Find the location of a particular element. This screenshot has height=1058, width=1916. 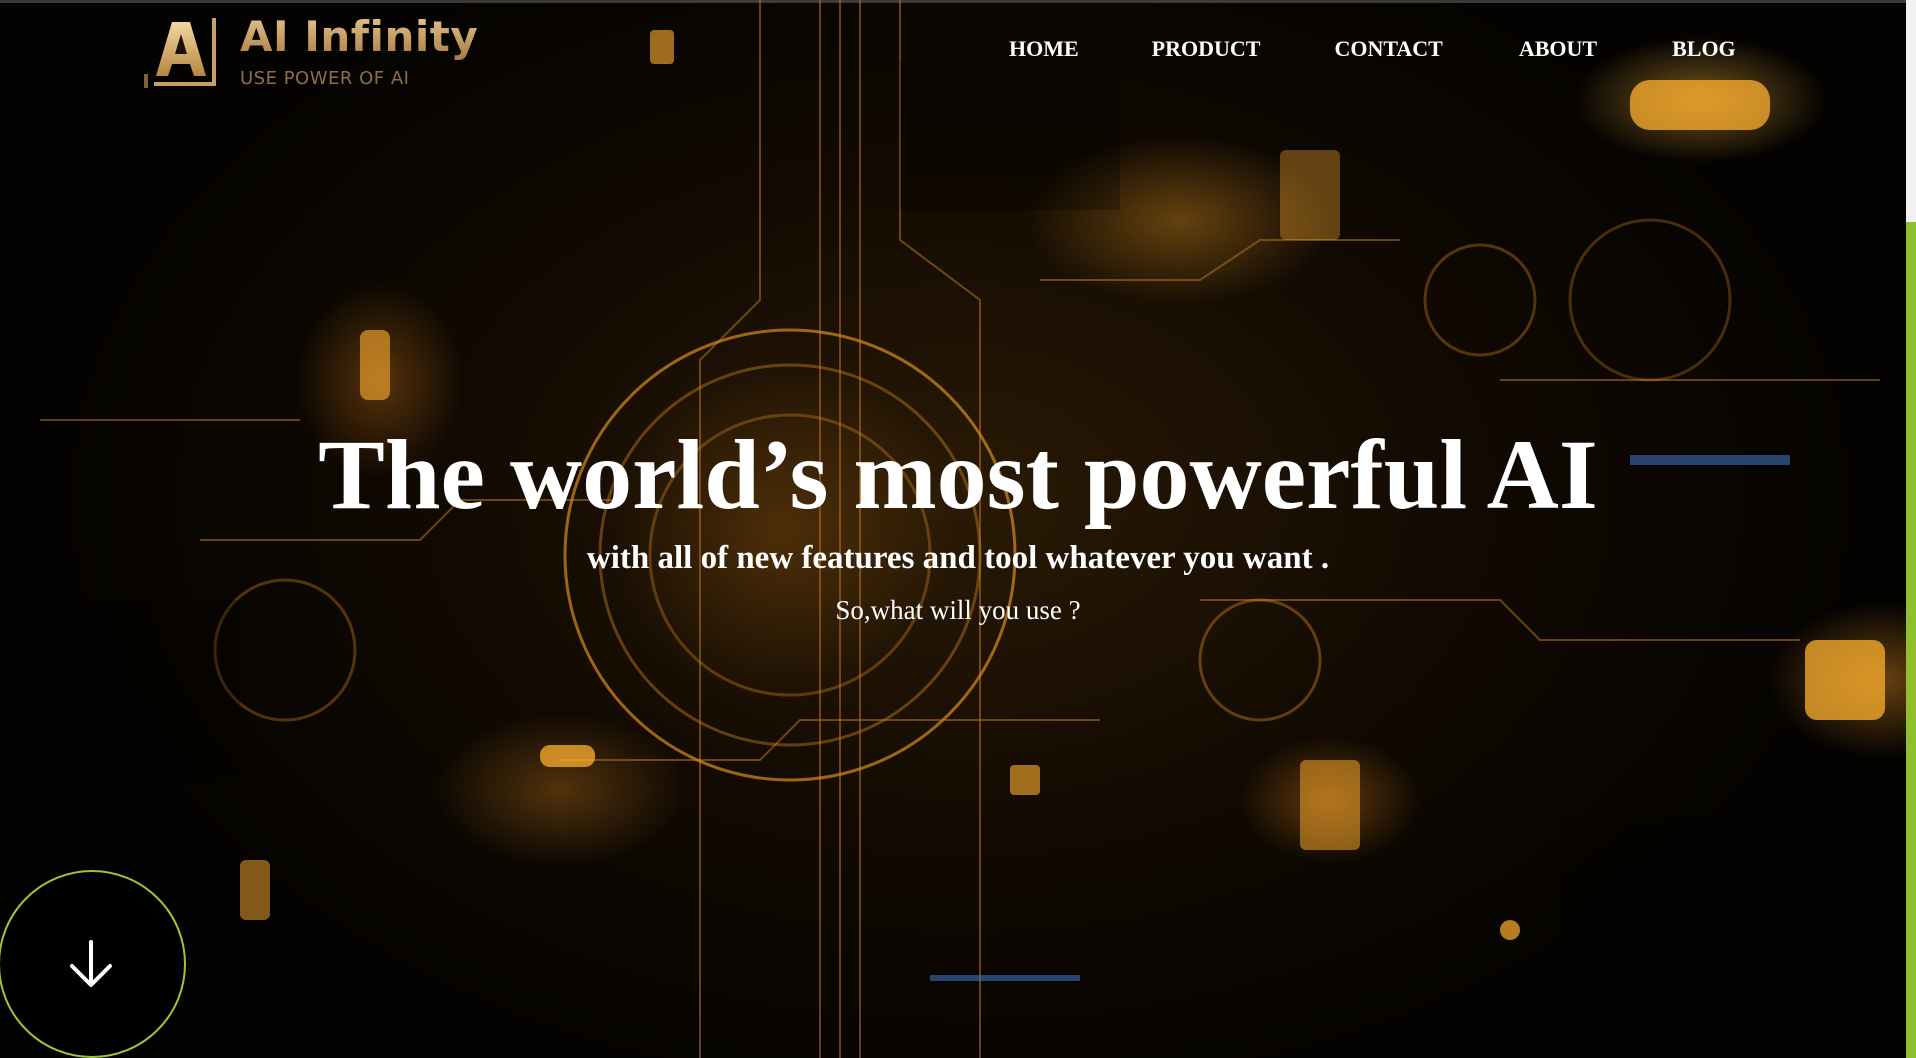

hero-question: So,what will you use ? is located at coordinates (958, 610).